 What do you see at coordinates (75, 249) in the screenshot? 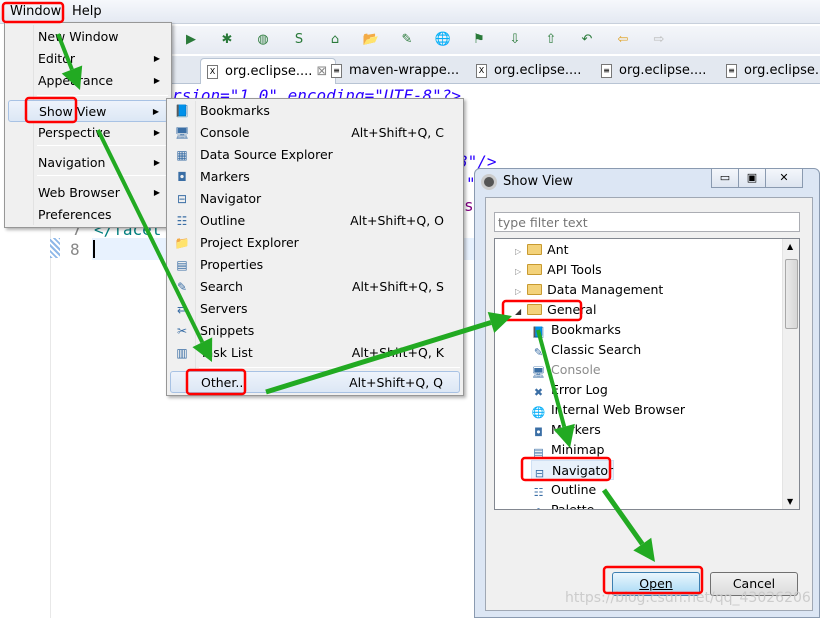
I see `line-number-8: 8` at bounding box center [75, 249].